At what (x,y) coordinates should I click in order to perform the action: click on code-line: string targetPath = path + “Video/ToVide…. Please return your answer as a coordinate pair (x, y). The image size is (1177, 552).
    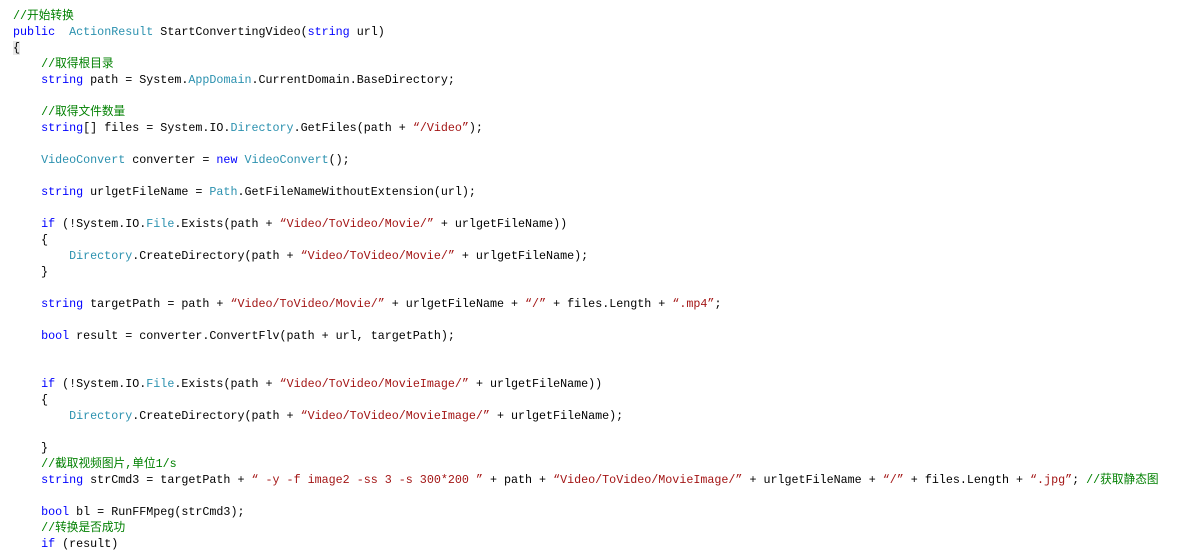
    Looking at the image, I should click on (586, 304).